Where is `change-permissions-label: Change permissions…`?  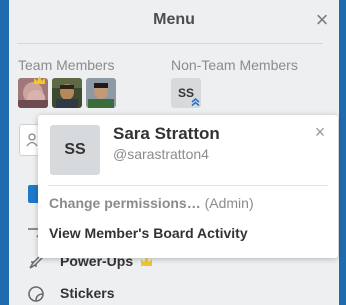 change-permissions-label: Change permissions… is located at coordinates (125, 203).